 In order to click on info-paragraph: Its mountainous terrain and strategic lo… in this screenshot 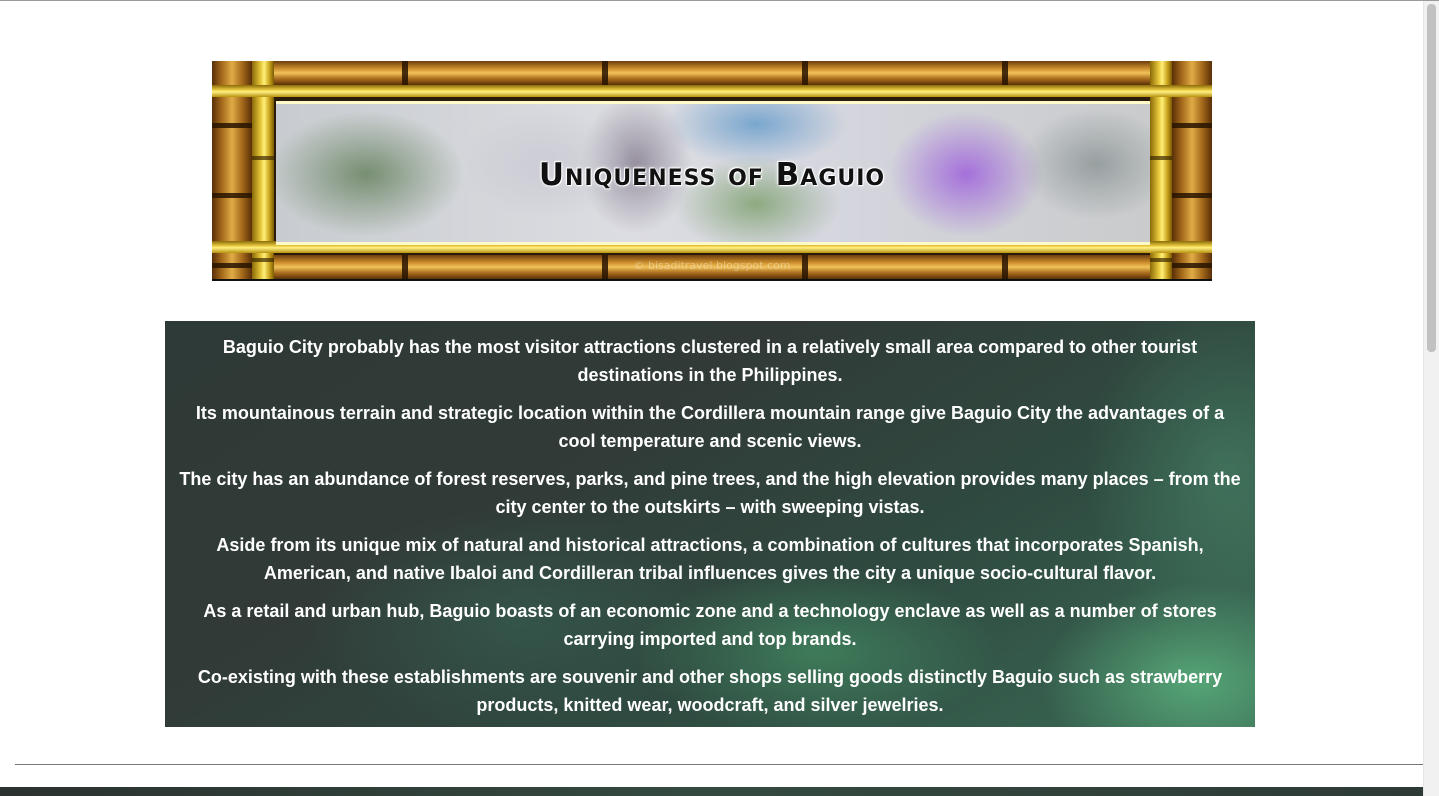, I will do `click(710, 427)`.